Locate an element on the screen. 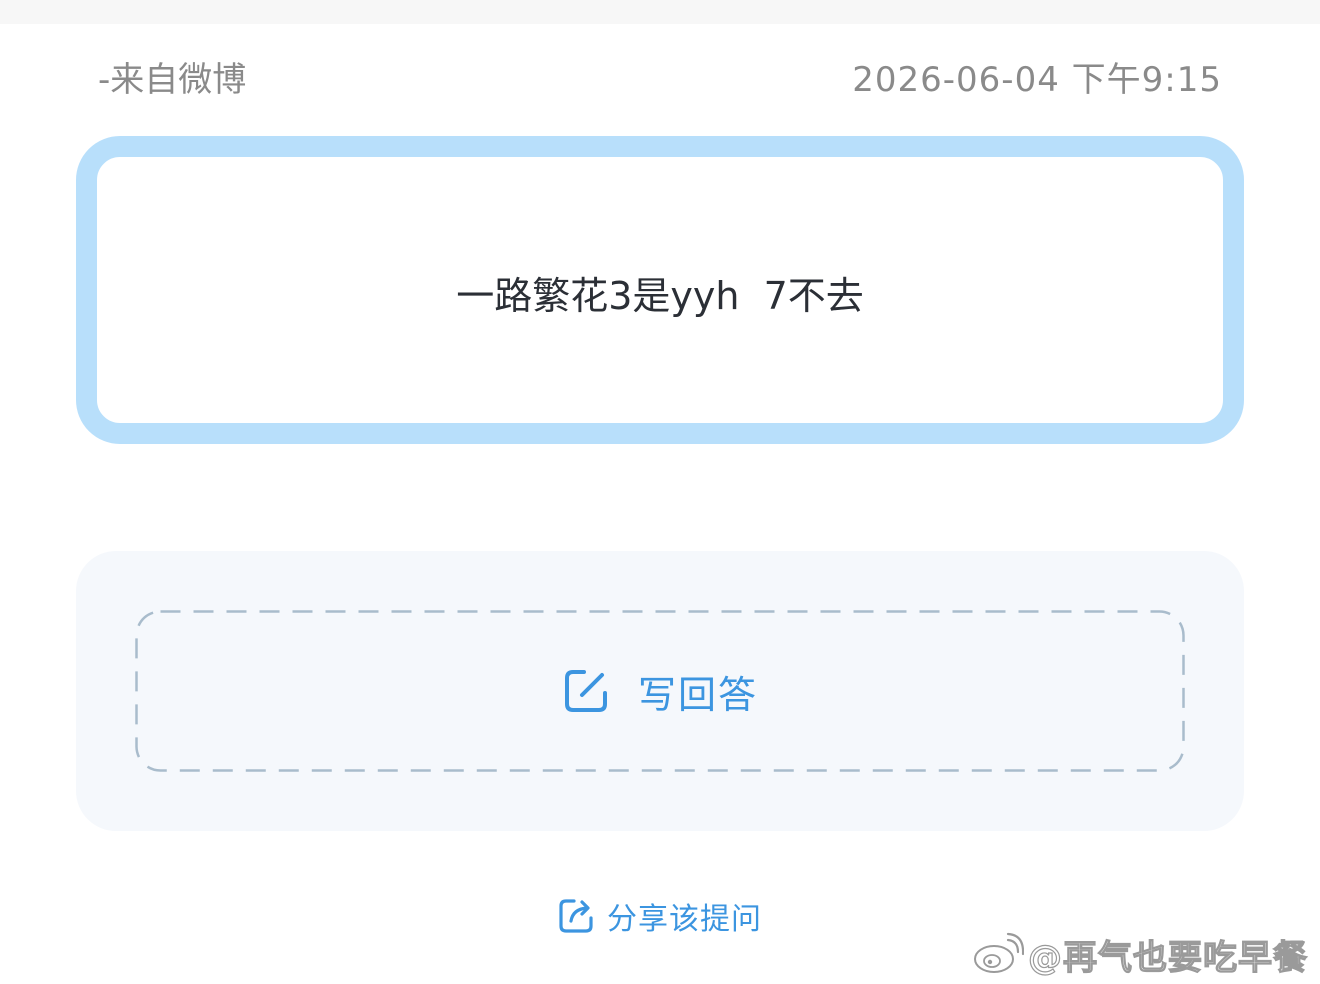  timestamp: 2026-06-04 下午9:15 is located at coordinates (1037, 80).